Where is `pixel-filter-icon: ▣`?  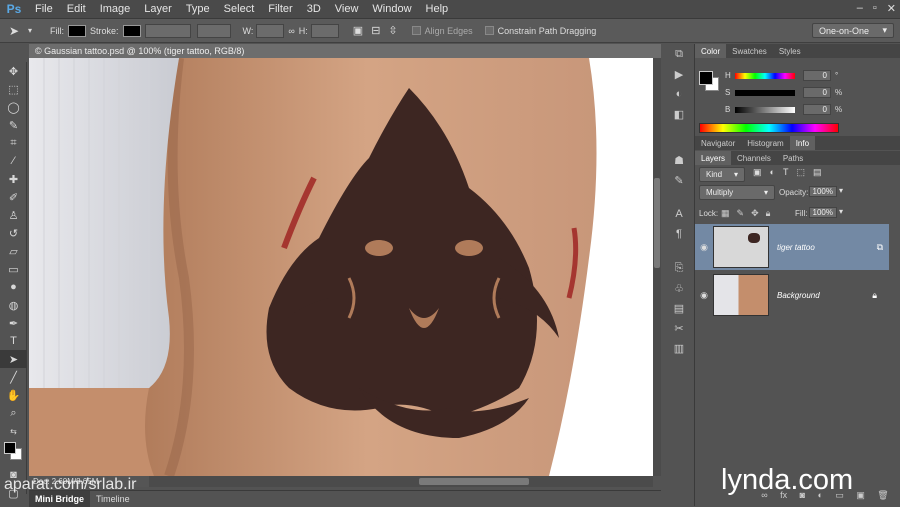
pixel-filter-icon: ▣ is located at coordinates (757, 172).